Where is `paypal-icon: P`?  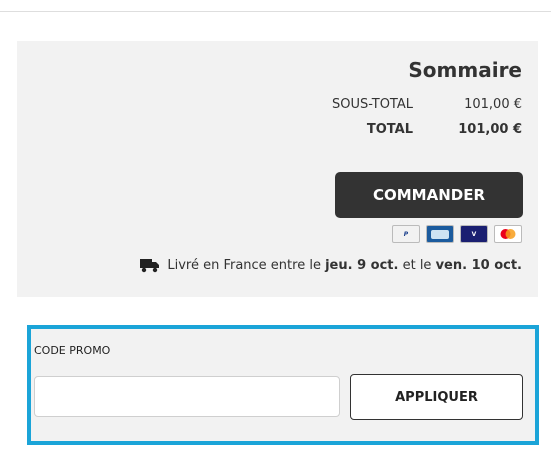
paypal-icon: P is located at coordinates (406, 234).